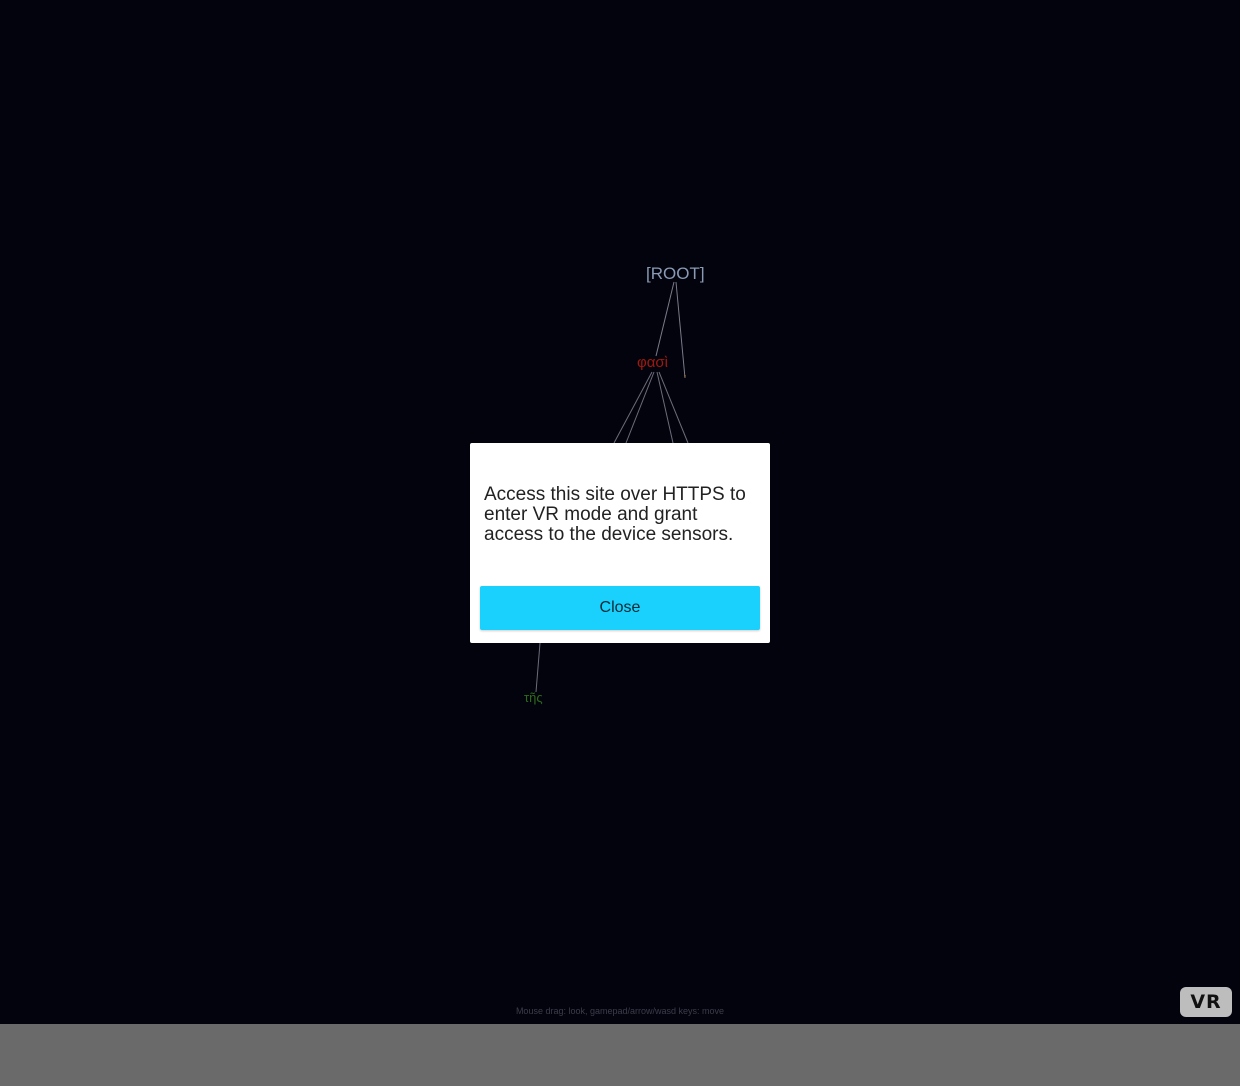  I want to click on tree-node-punctuation: ·, so click(685, 375).